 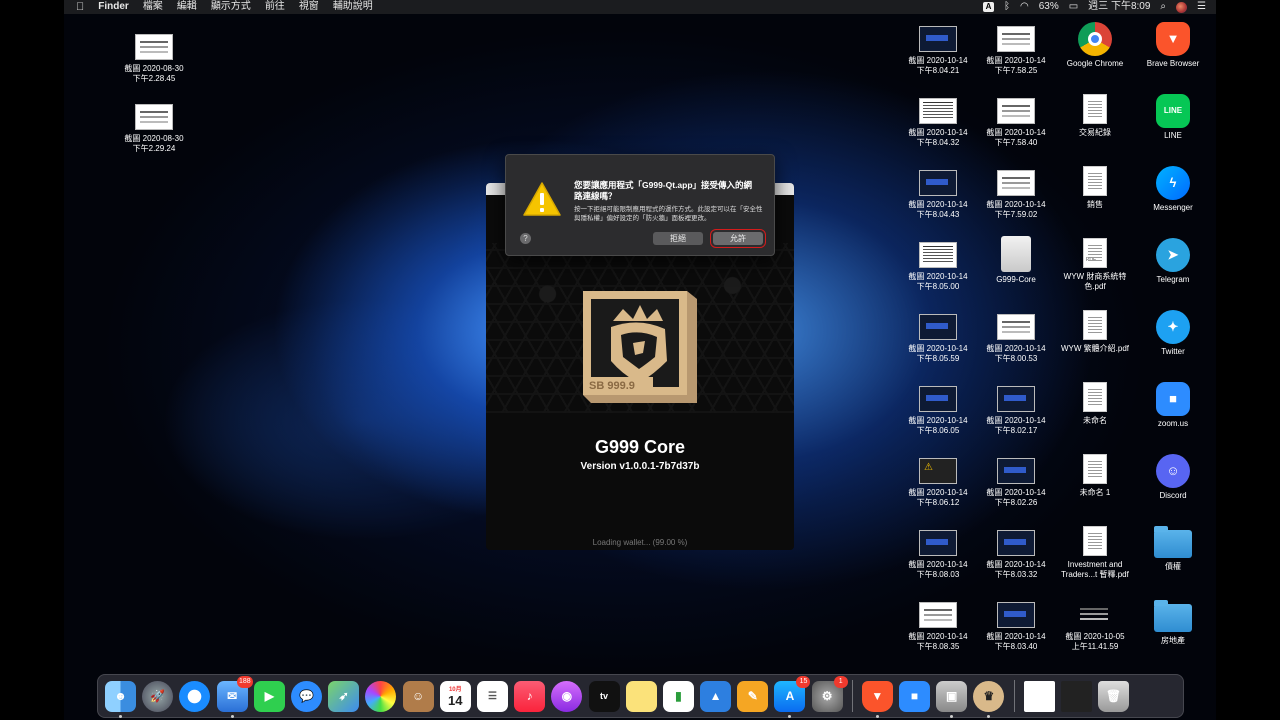 What do you see at coordinates (641, 696) in the screenshot?
I see `dock-notes-icon` at bounding box center [641, 696].